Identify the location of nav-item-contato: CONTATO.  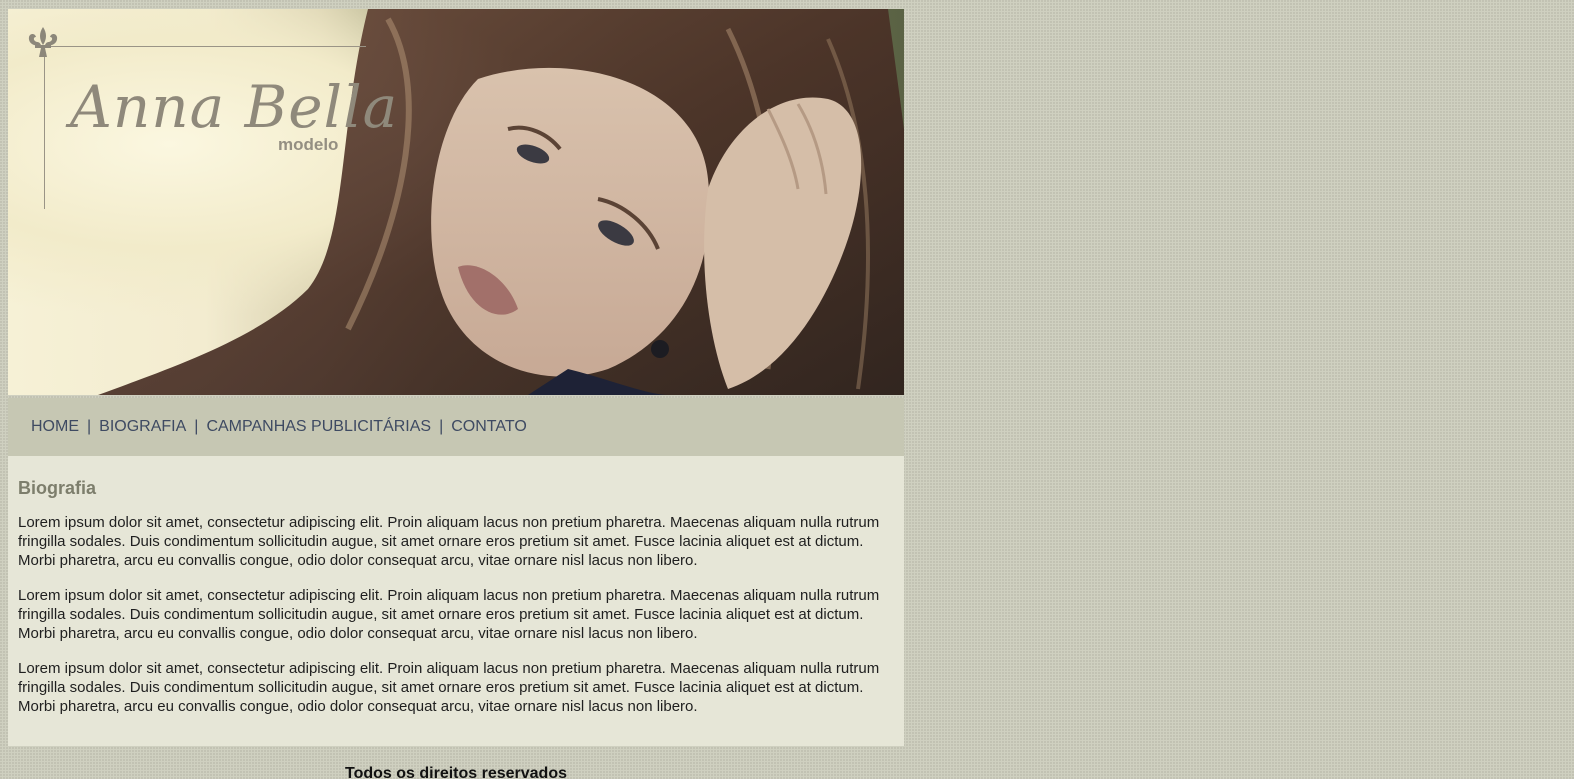
(489, 427).